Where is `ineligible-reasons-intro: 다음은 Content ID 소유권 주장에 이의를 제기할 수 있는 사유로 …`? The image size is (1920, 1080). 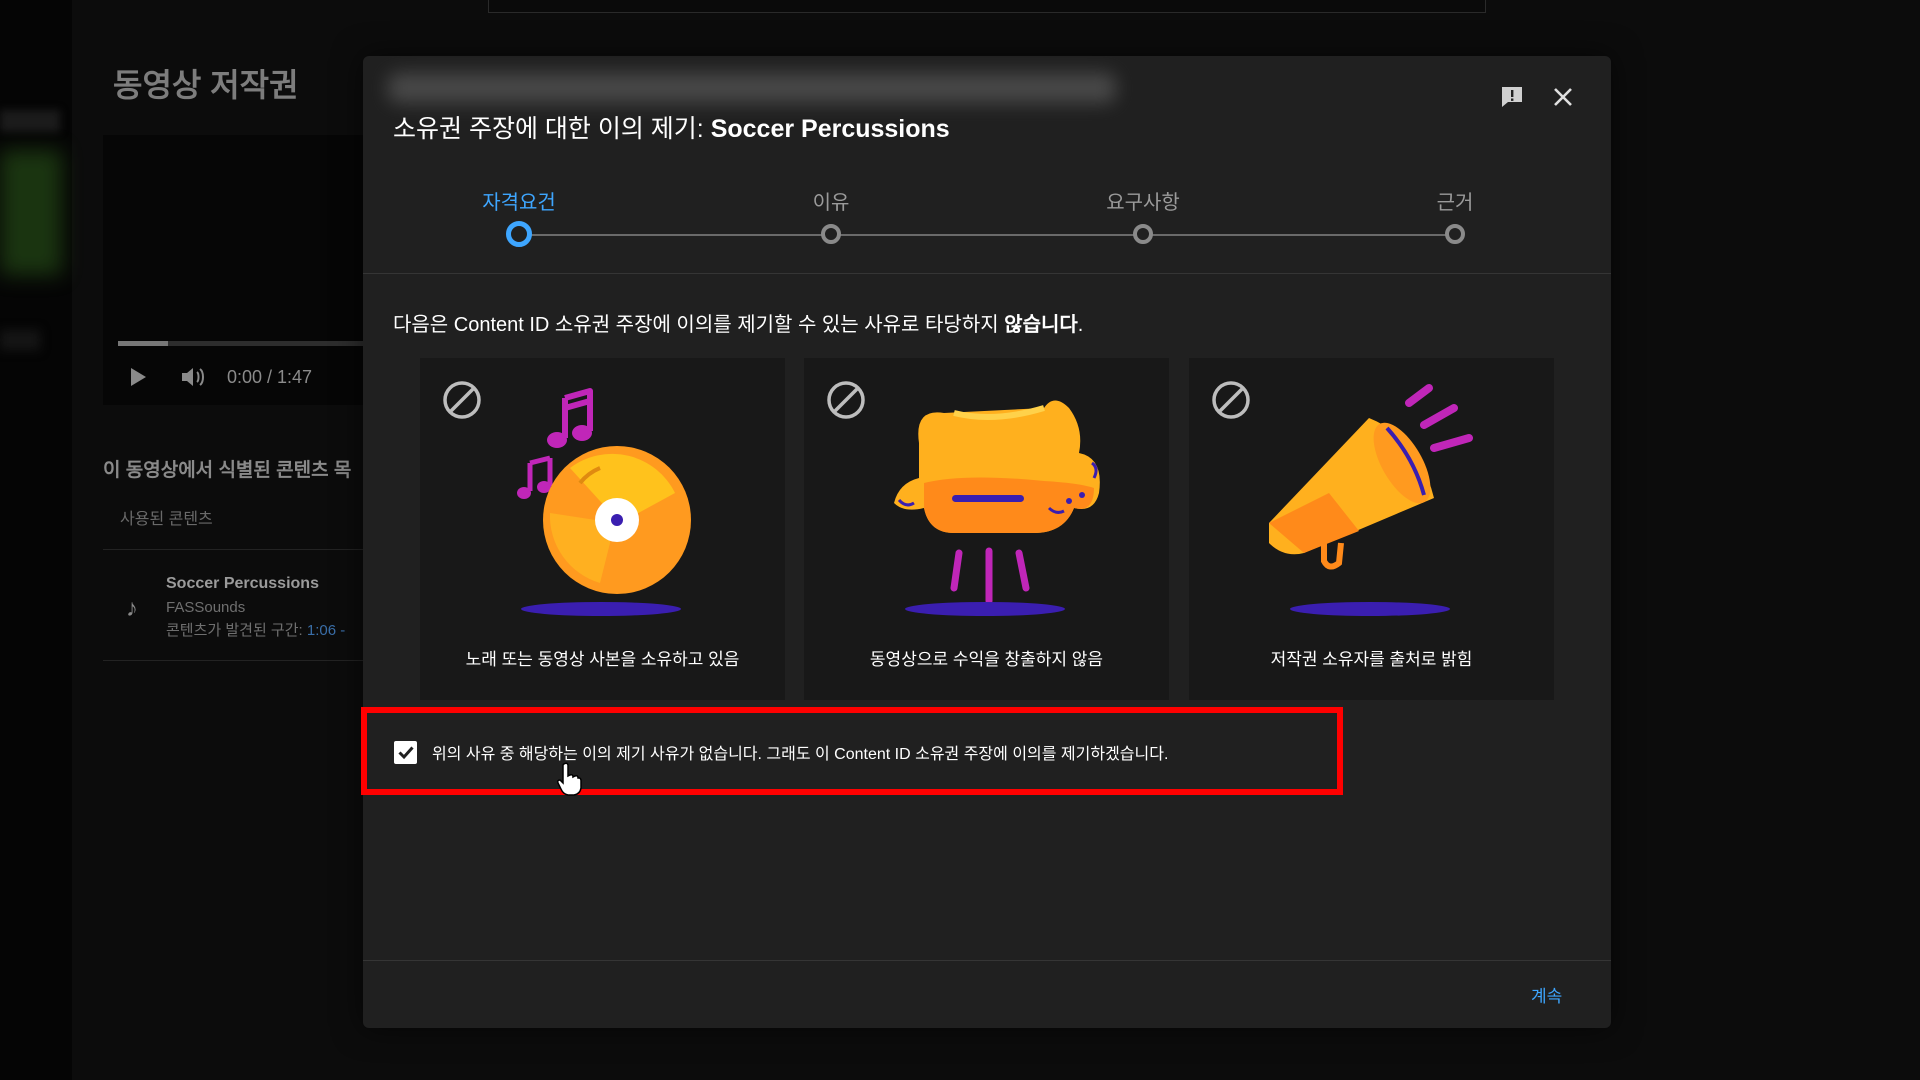
ineligible-reasons-intro: 다음은 Content ID 소유권 주장에 이의를 제기할 수 있는 사유로 … is located at coordinates (738, 322).